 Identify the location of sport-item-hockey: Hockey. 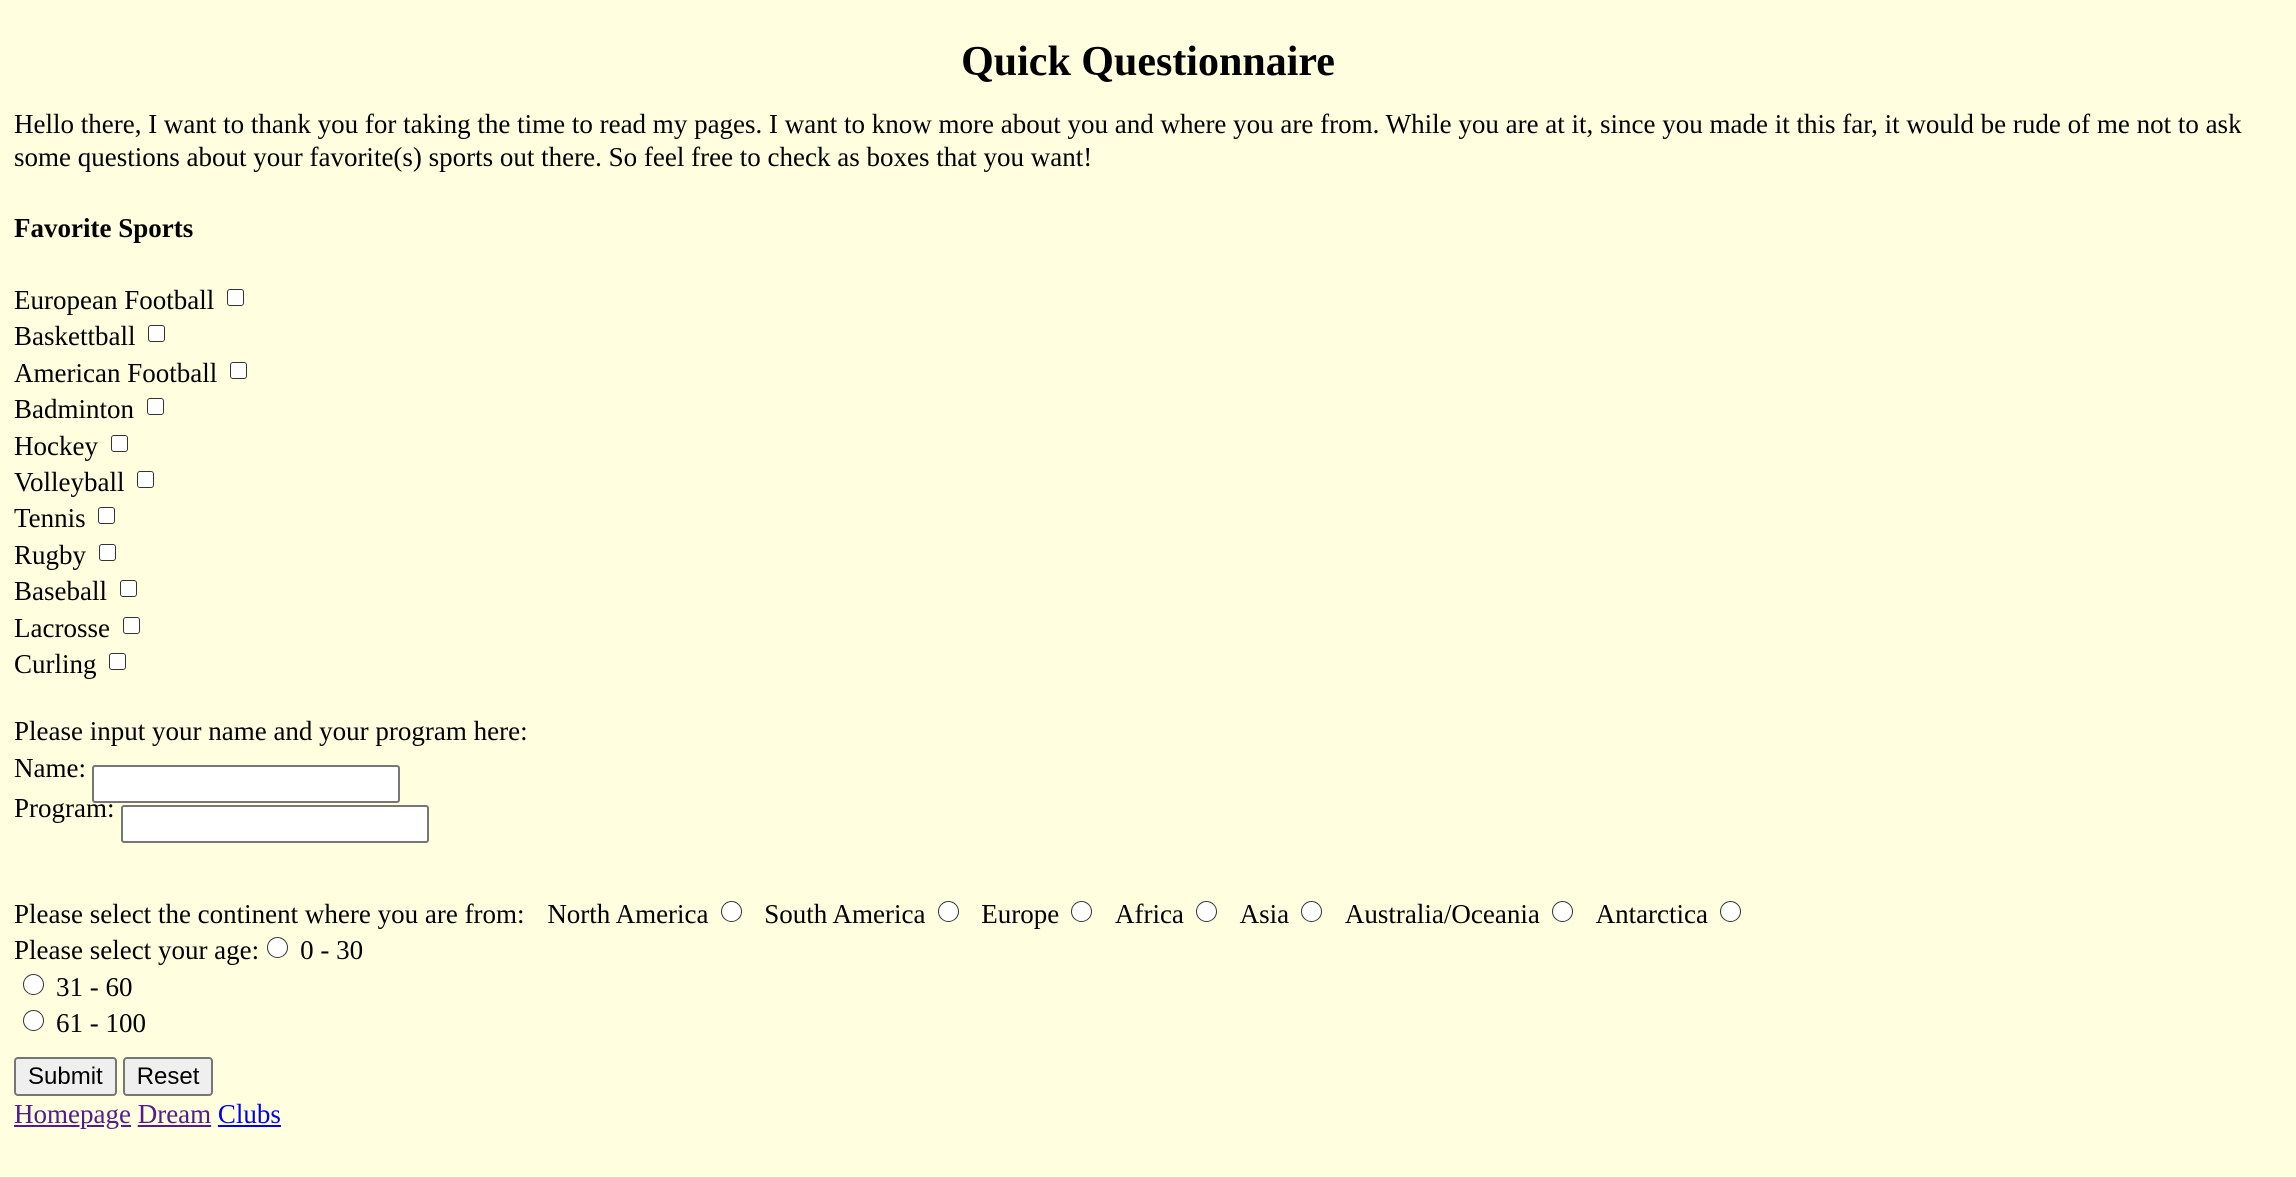
(1148, 446).